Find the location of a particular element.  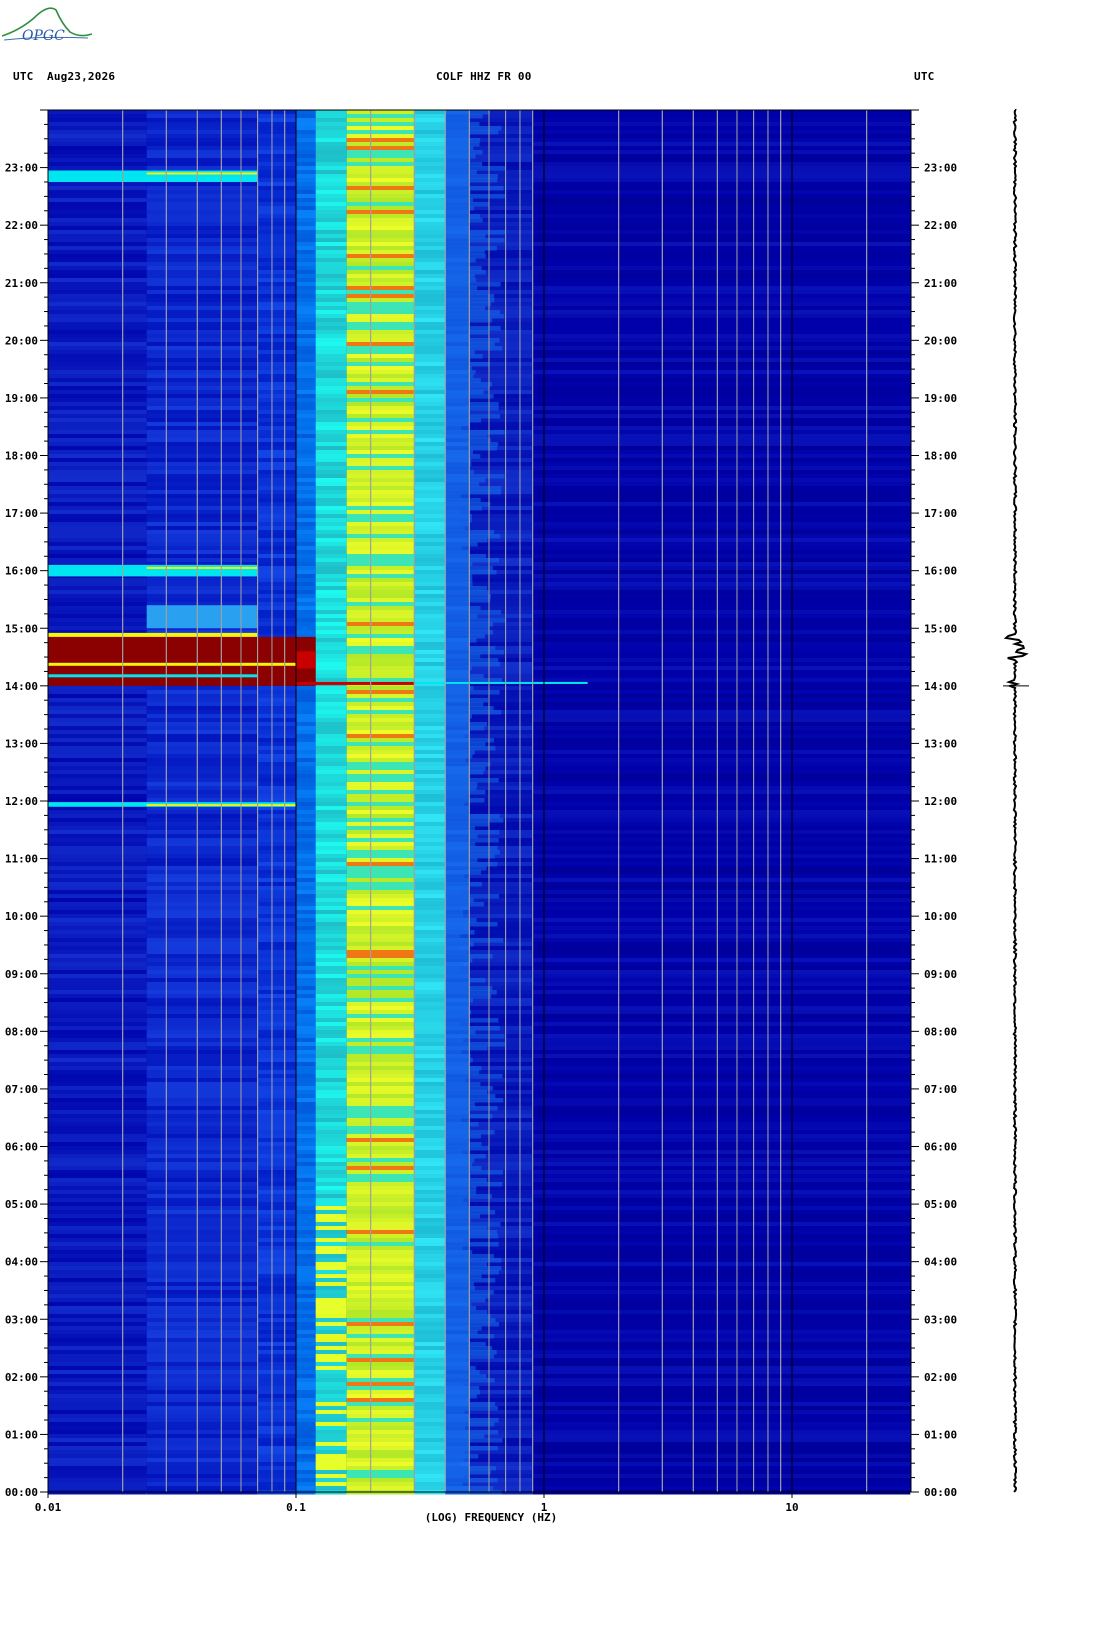

y-tick-label-right: 10:00 is located at coordinates (940, 916).